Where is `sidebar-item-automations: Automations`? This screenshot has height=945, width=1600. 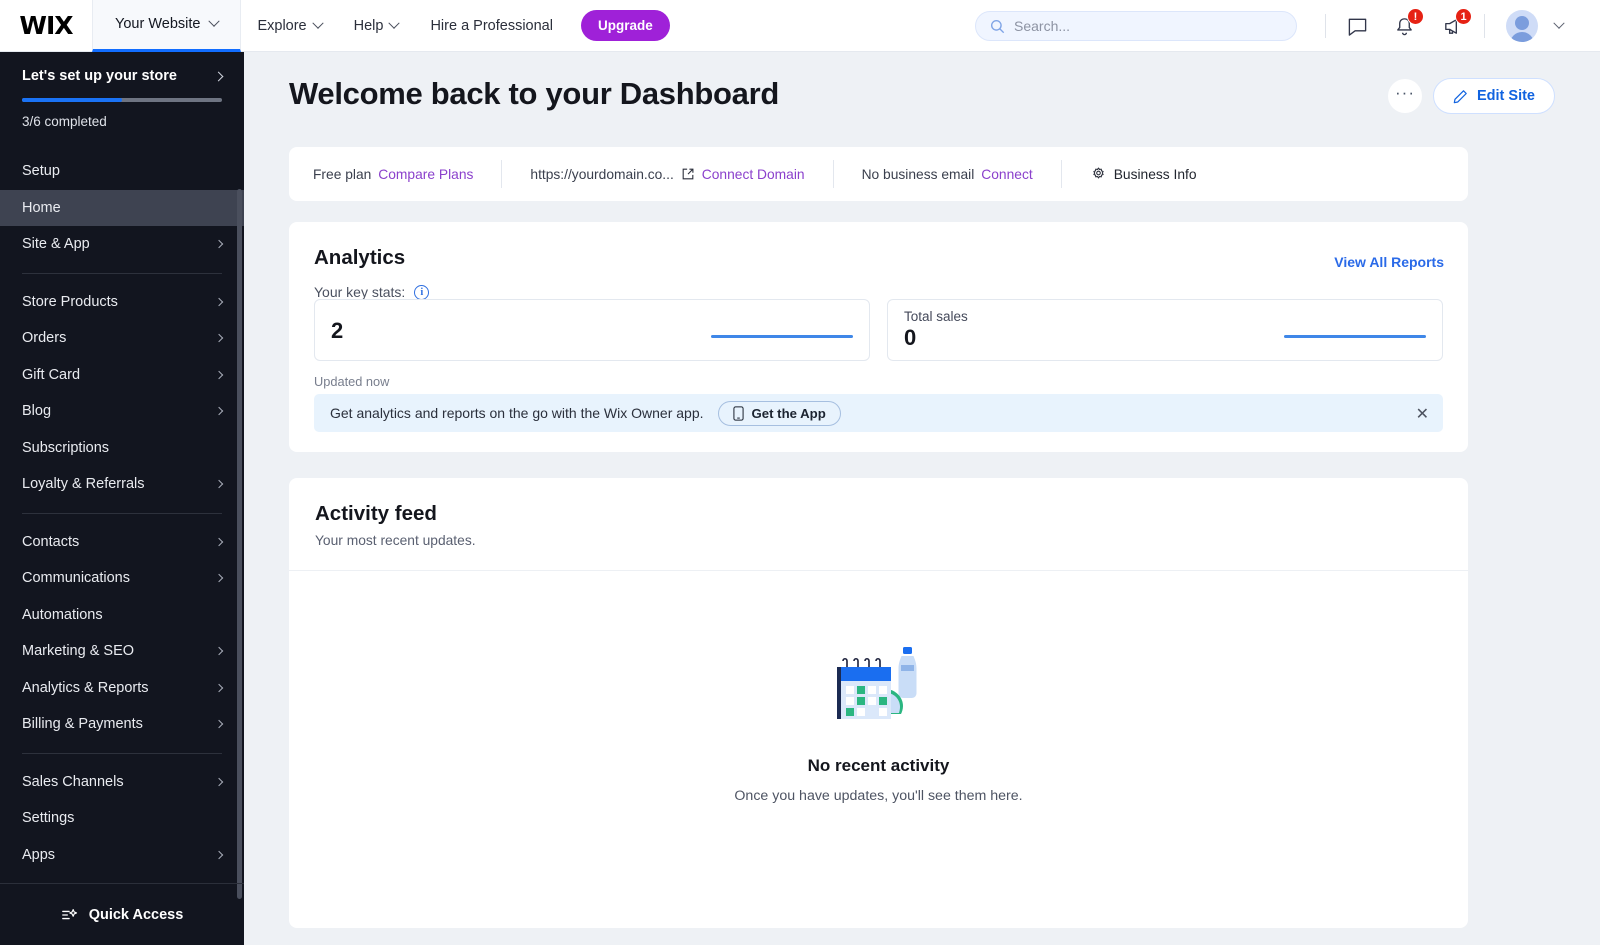
sidebar-item-automations: Automations is located at coordinates (122, 615).